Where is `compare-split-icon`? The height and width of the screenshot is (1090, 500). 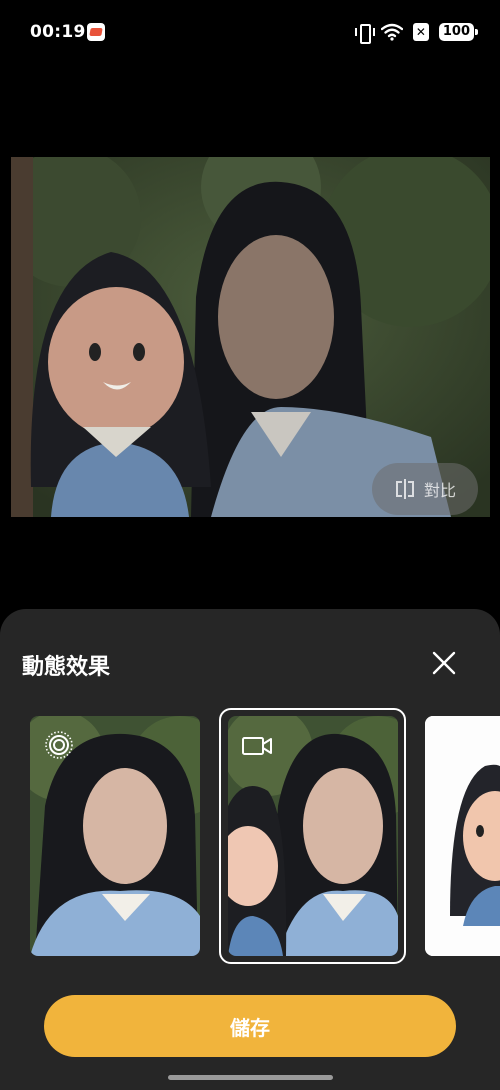 compare-split-icon is located at coordinates (404, 489).